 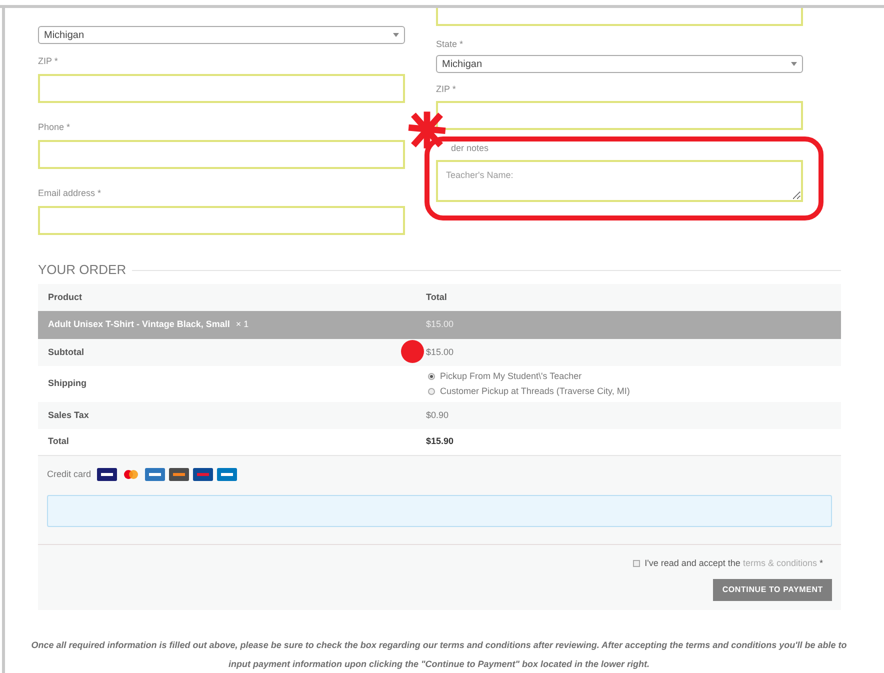 I want to click on column-header: Product, so click(x=65, y=297).